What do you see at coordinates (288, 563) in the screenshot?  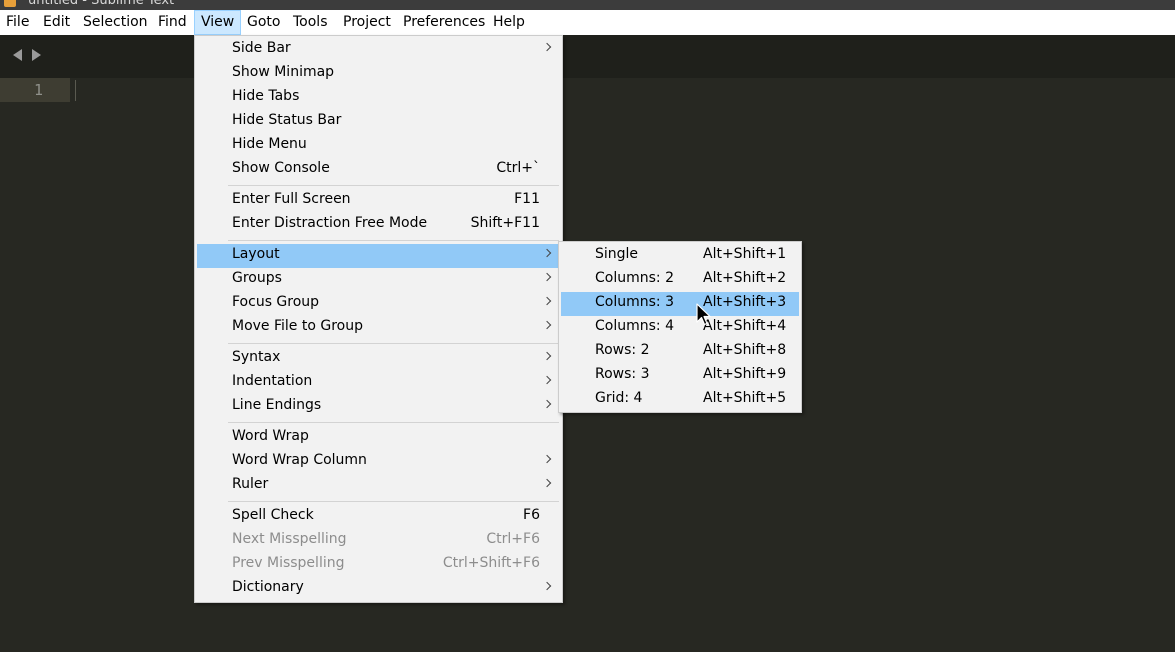 I see `menu-item-label: Prev Misspelling` at bounding box center [288, 563].